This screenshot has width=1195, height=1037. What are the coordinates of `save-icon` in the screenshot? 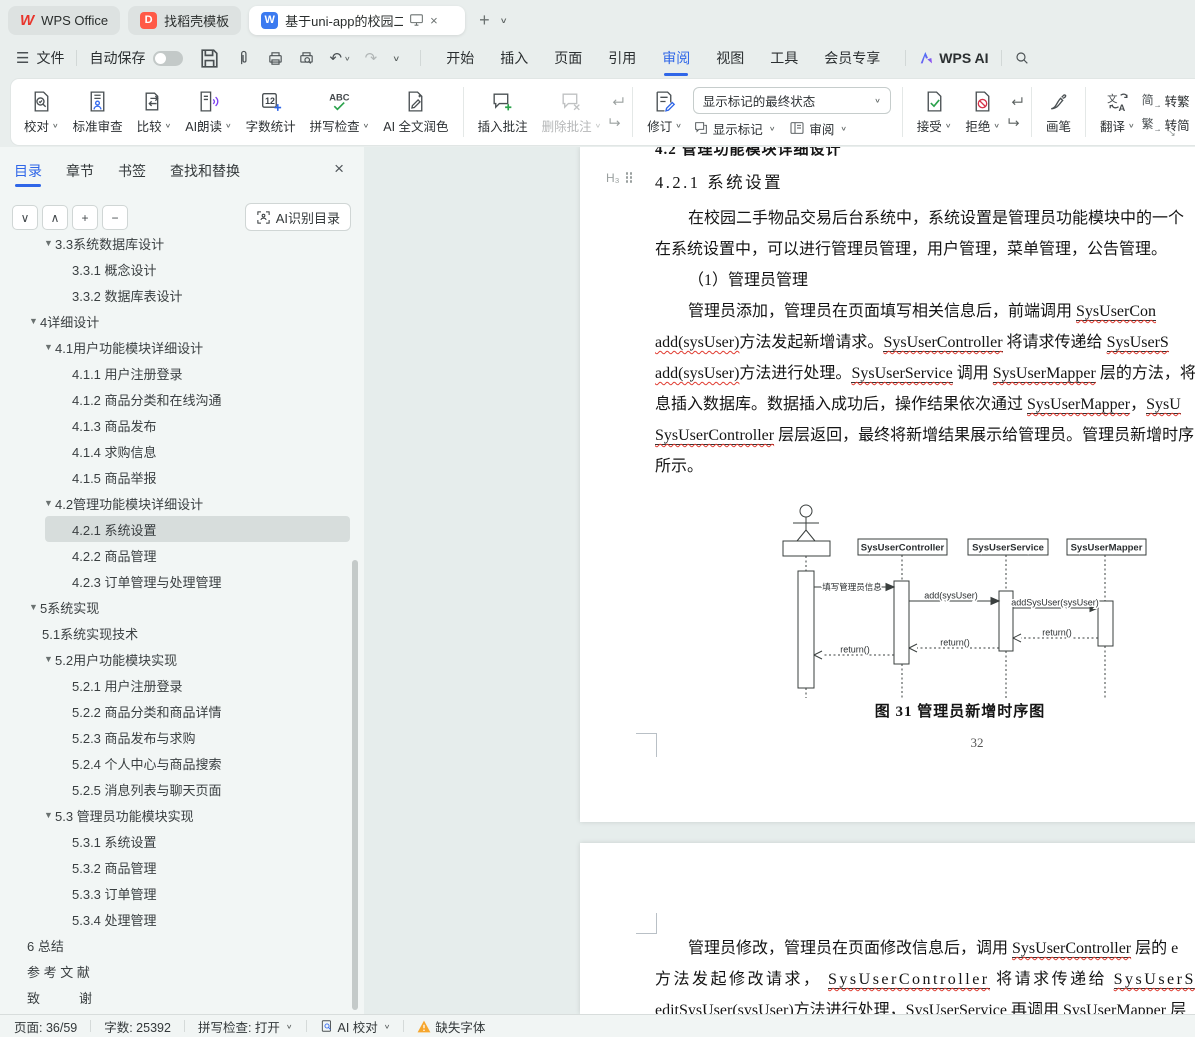 It's located at (209, 58).